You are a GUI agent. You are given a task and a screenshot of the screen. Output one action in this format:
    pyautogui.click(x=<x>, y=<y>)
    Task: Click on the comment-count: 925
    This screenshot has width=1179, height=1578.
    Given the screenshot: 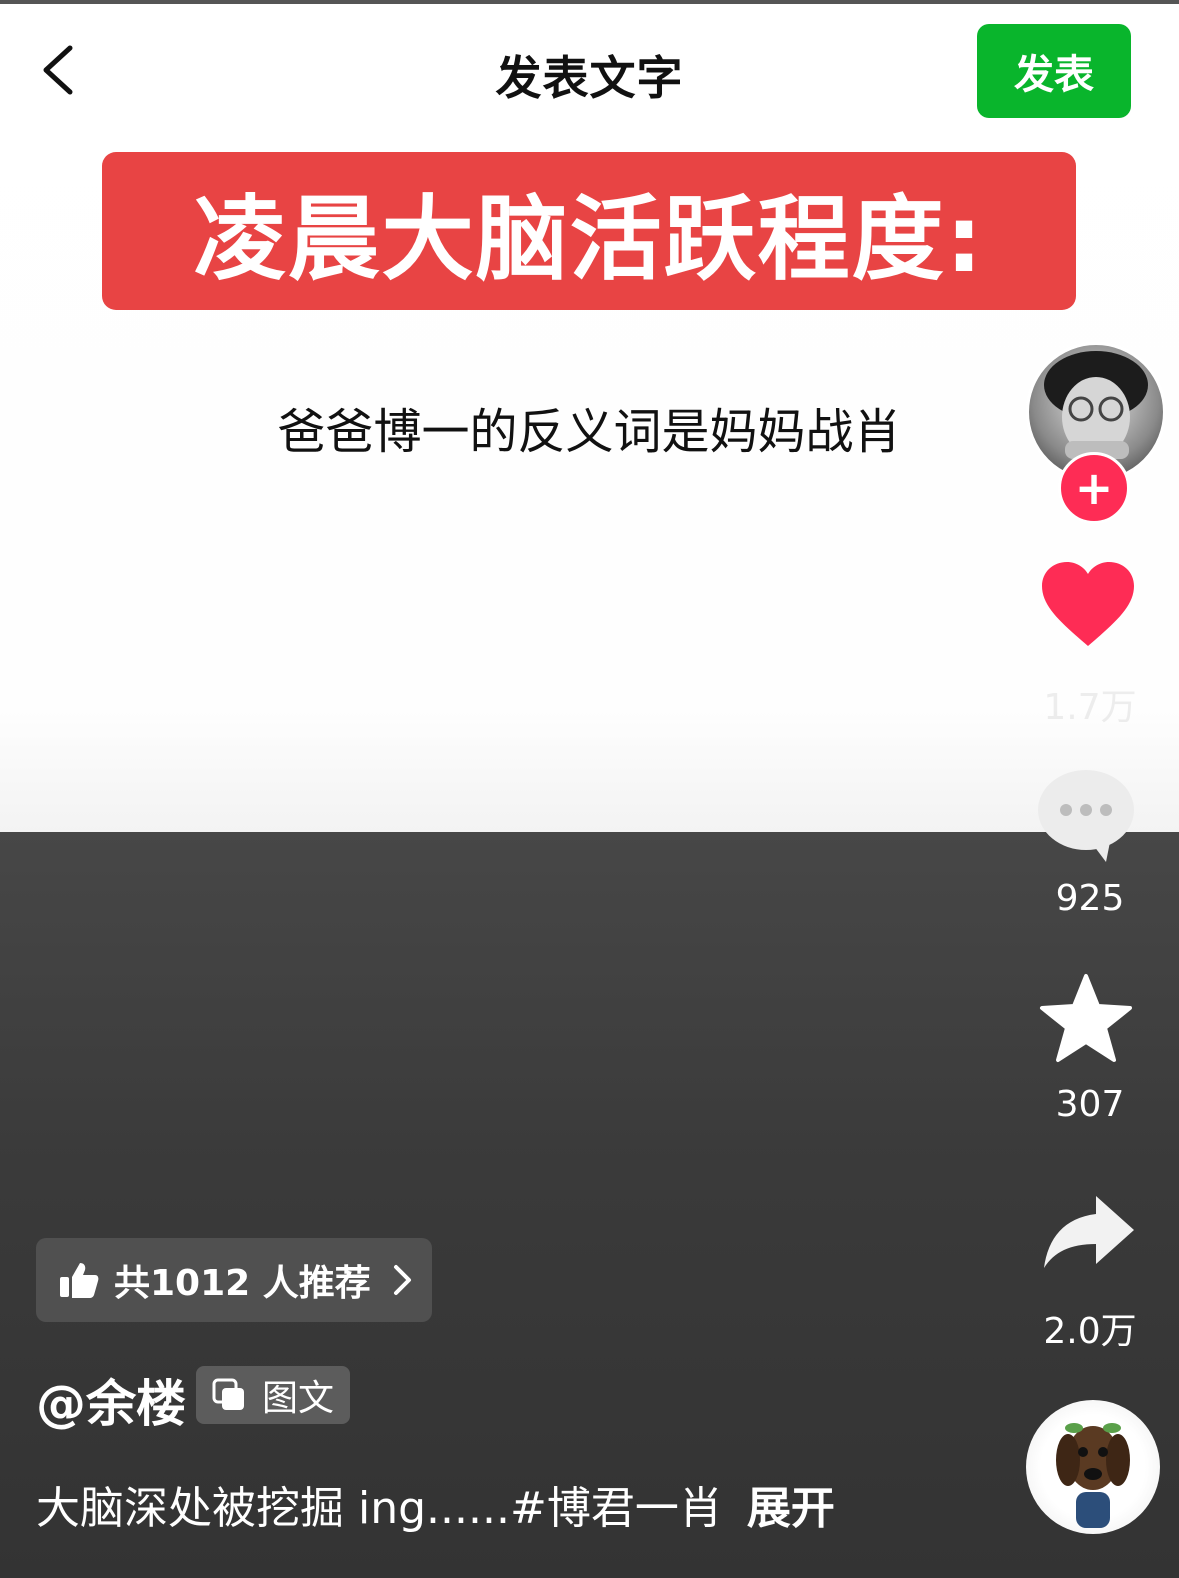 What is the action you would take?
    pyautogui.click(x=1090, y=898)
    